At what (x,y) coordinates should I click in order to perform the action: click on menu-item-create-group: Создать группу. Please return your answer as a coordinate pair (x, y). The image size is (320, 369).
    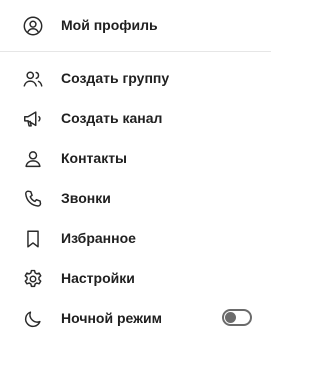
    Looking at the image, I should click on (135, 78).